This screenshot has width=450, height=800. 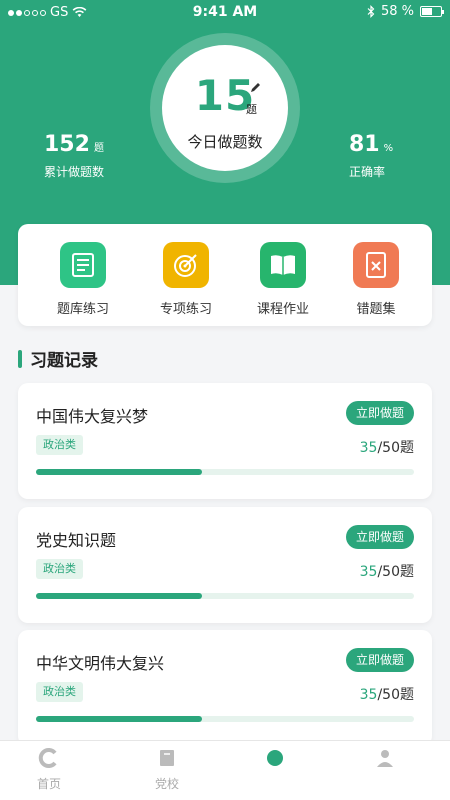 I want to click on record-card: 中华文明伟大复兴 立即做题 政治类 35/50题, so click(x=225, y=688).